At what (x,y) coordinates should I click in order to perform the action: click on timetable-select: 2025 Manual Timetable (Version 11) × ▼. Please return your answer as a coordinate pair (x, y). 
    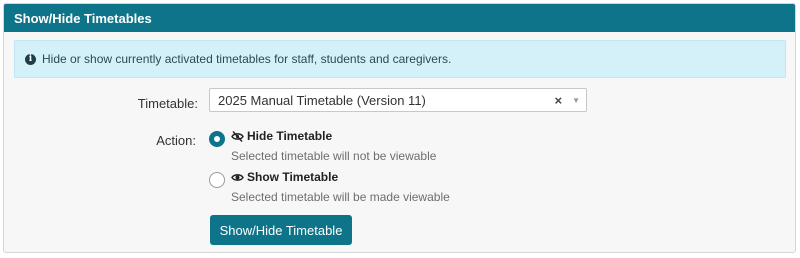
    Looking at the image, I should click on (398, 100).